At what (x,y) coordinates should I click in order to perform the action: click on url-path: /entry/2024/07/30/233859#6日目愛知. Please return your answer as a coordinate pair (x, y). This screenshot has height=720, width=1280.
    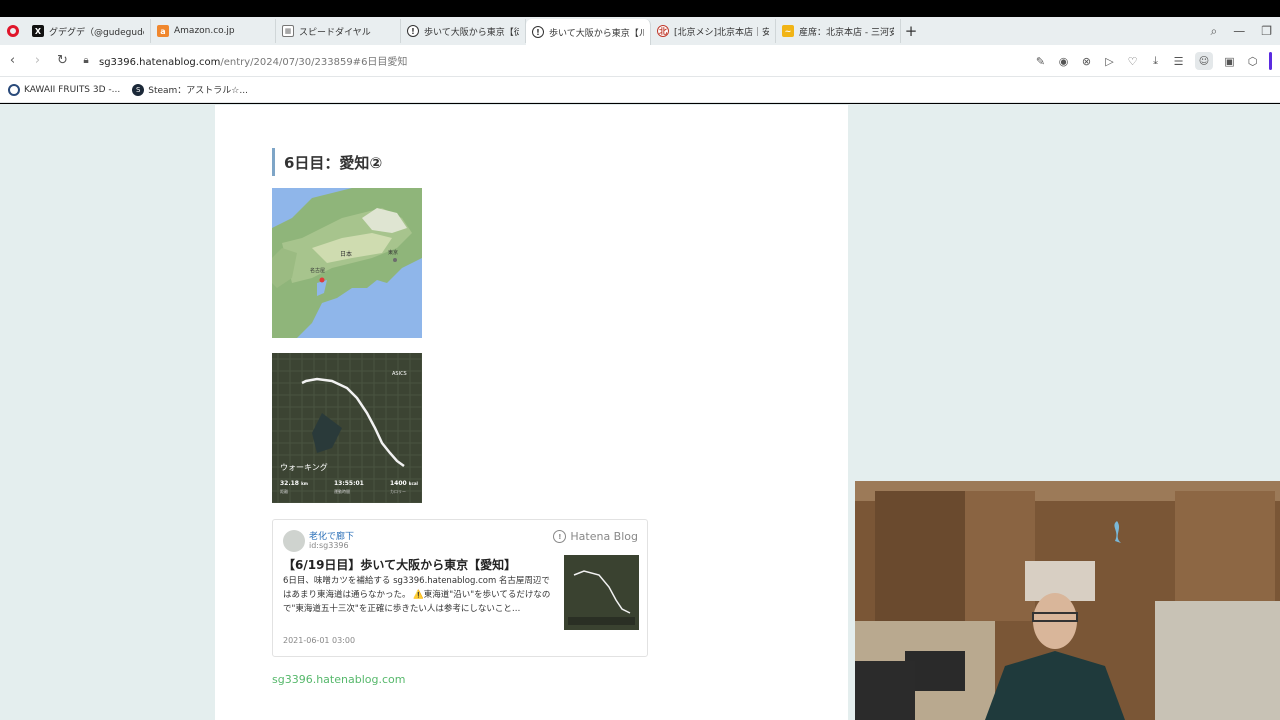
    Looking at the image, I should click on (314, 62).